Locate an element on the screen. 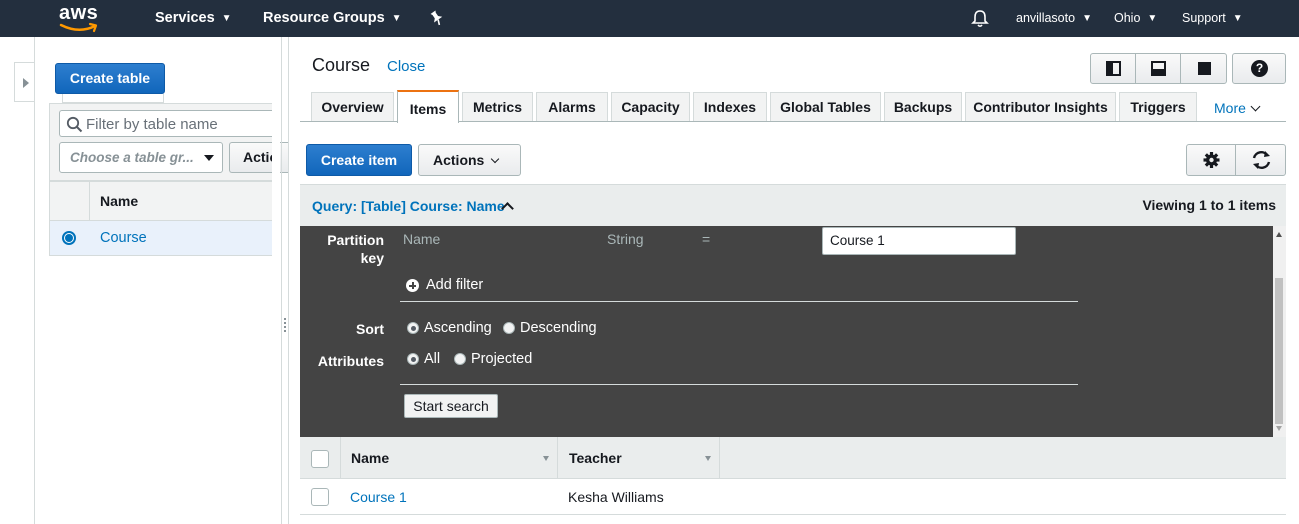  user-label: anvillasoto is located at coordinates (1046, 18).